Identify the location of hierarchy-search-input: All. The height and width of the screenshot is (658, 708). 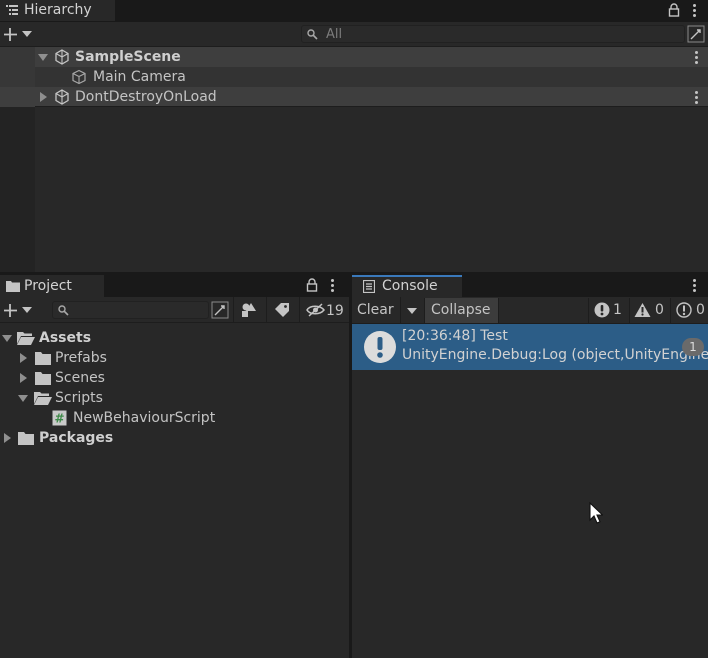
(493, 34).